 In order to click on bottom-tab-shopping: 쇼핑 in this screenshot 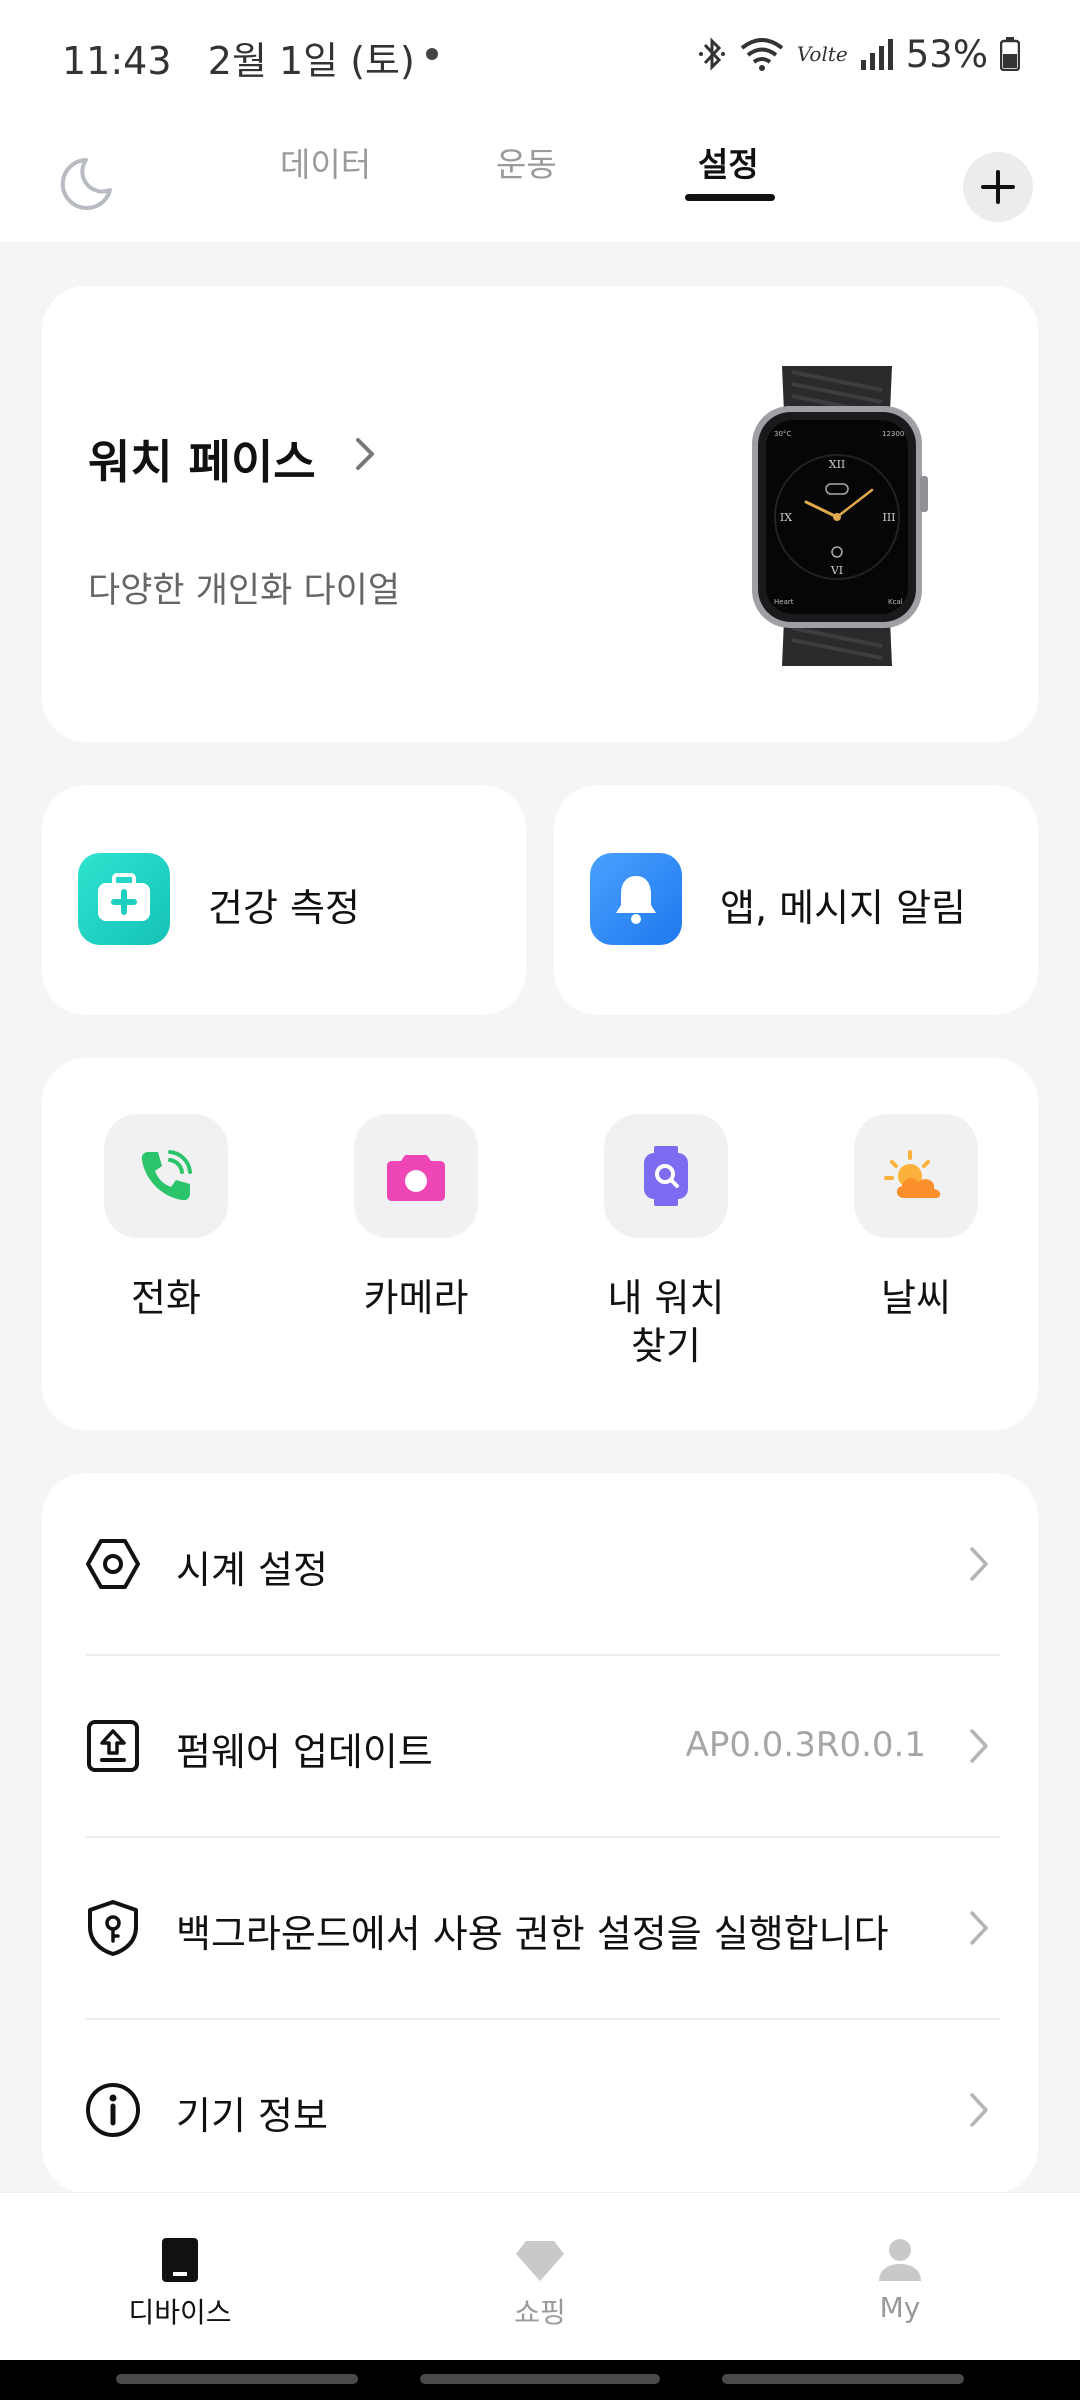, I will do `click(540, 2281)`.